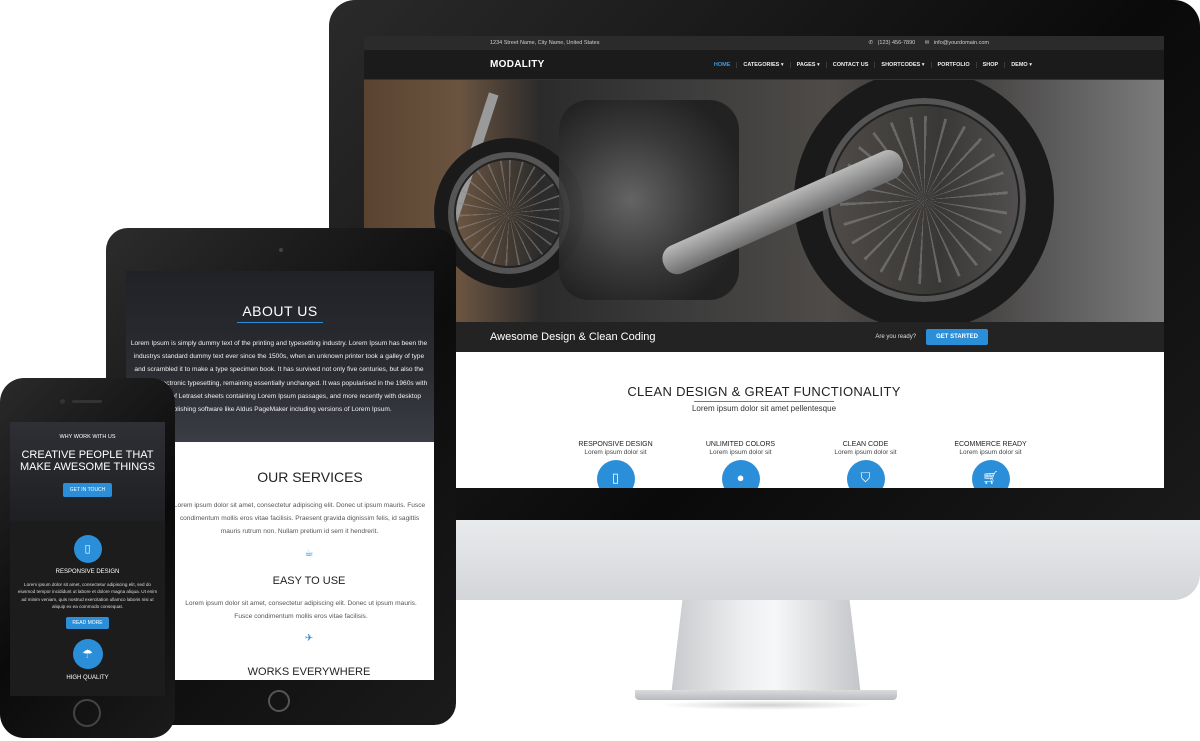 Image resolution: width=1200 pixels, height=741 pixels. What do you see at coordinates (573, 337) in the screenshot?
I see `cta-title: Awesome Design & Clean Coding` at bounding box center [573, 337].